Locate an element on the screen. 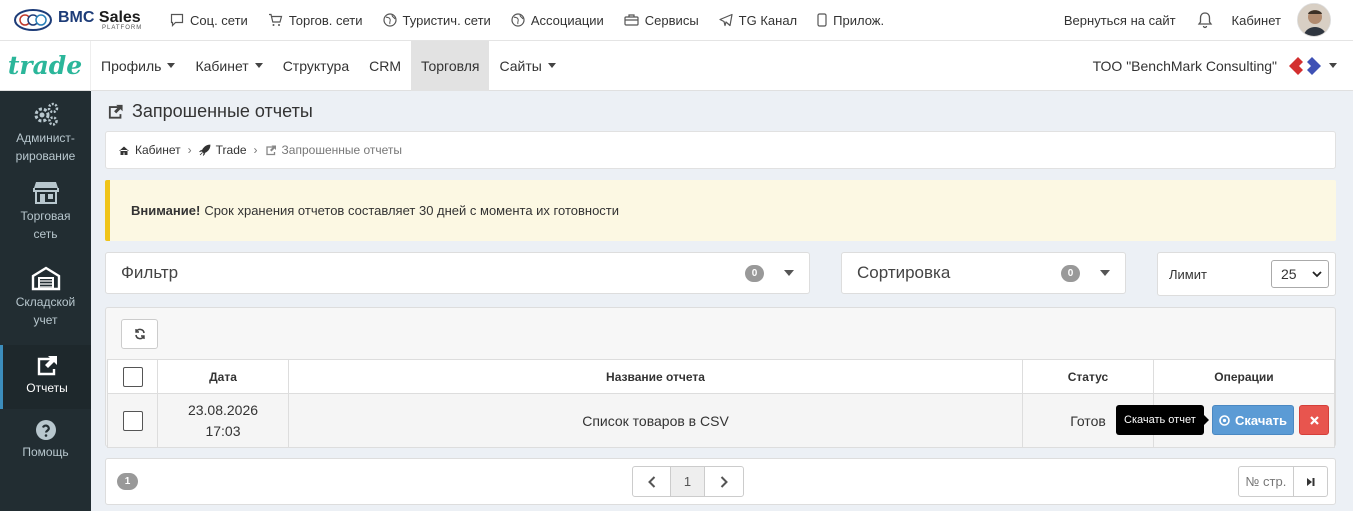  sidebar-item-retail-network: Торговая сеть is located at coordinates (45, 212).